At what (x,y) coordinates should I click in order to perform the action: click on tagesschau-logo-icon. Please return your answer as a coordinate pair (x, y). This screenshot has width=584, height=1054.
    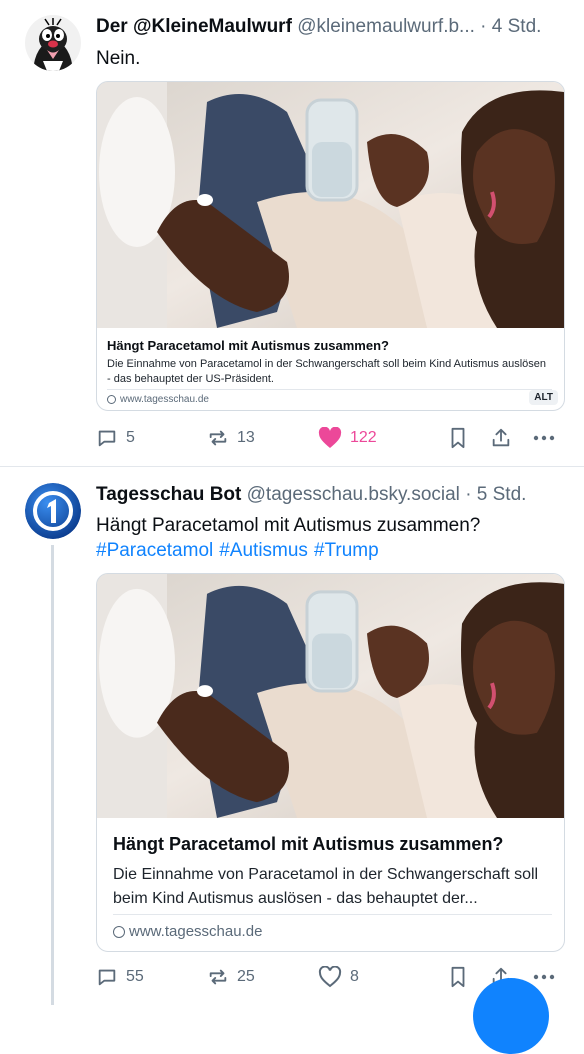
    Looking at the image, I should click on (53, 511).